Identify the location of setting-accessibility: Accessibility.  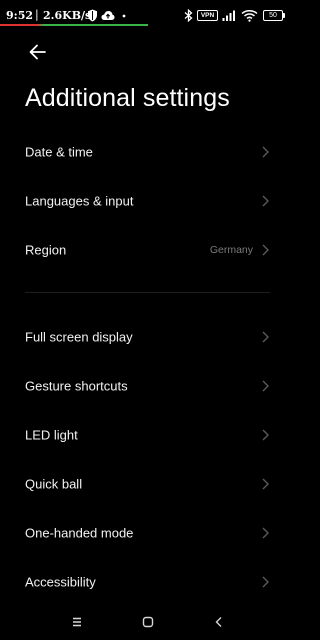
(147, 582).